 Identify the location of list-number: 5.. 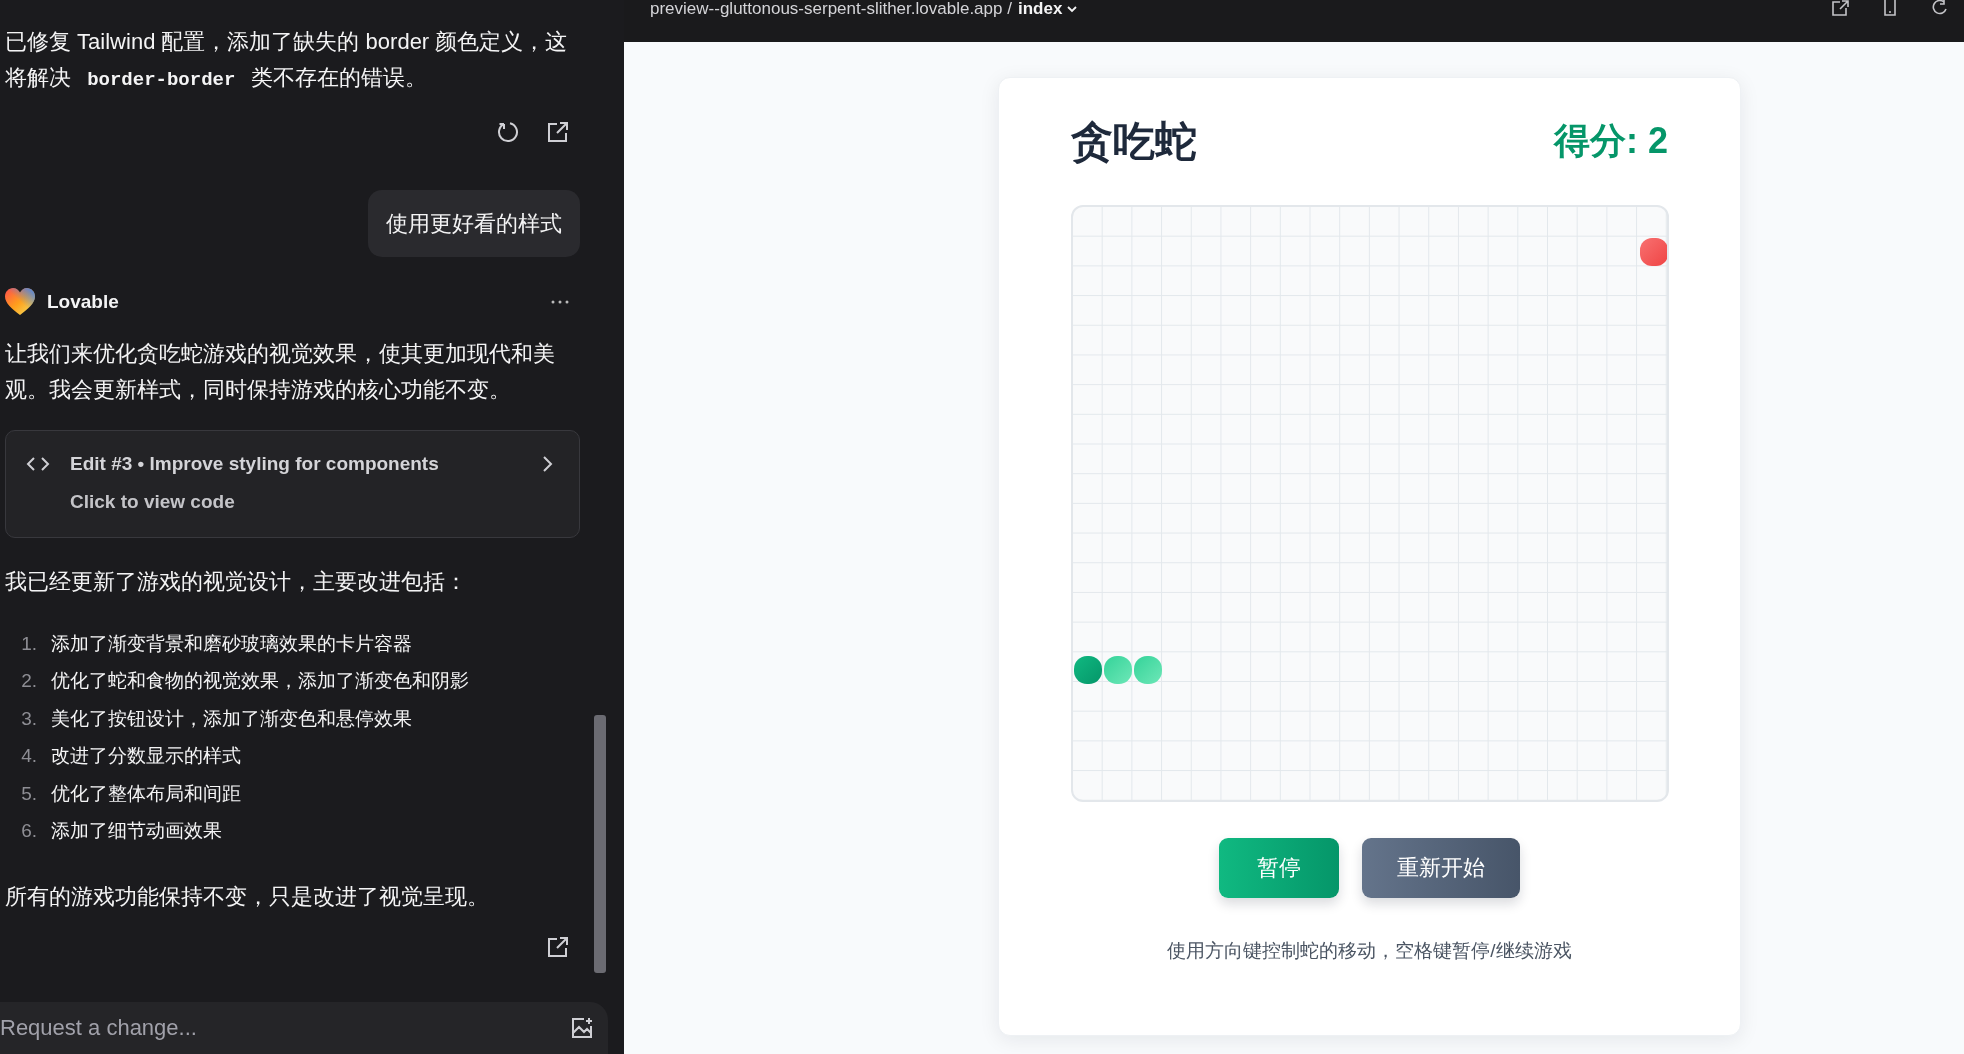
(29, 793).